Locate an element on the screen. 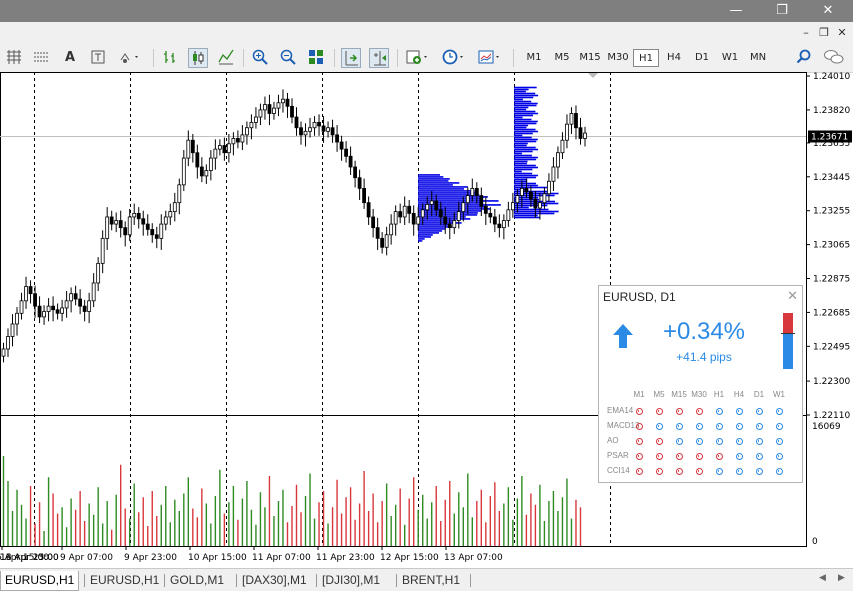 This screenshot has height=591, width=853. minimize-button: — is located at coordinates (736, 11).